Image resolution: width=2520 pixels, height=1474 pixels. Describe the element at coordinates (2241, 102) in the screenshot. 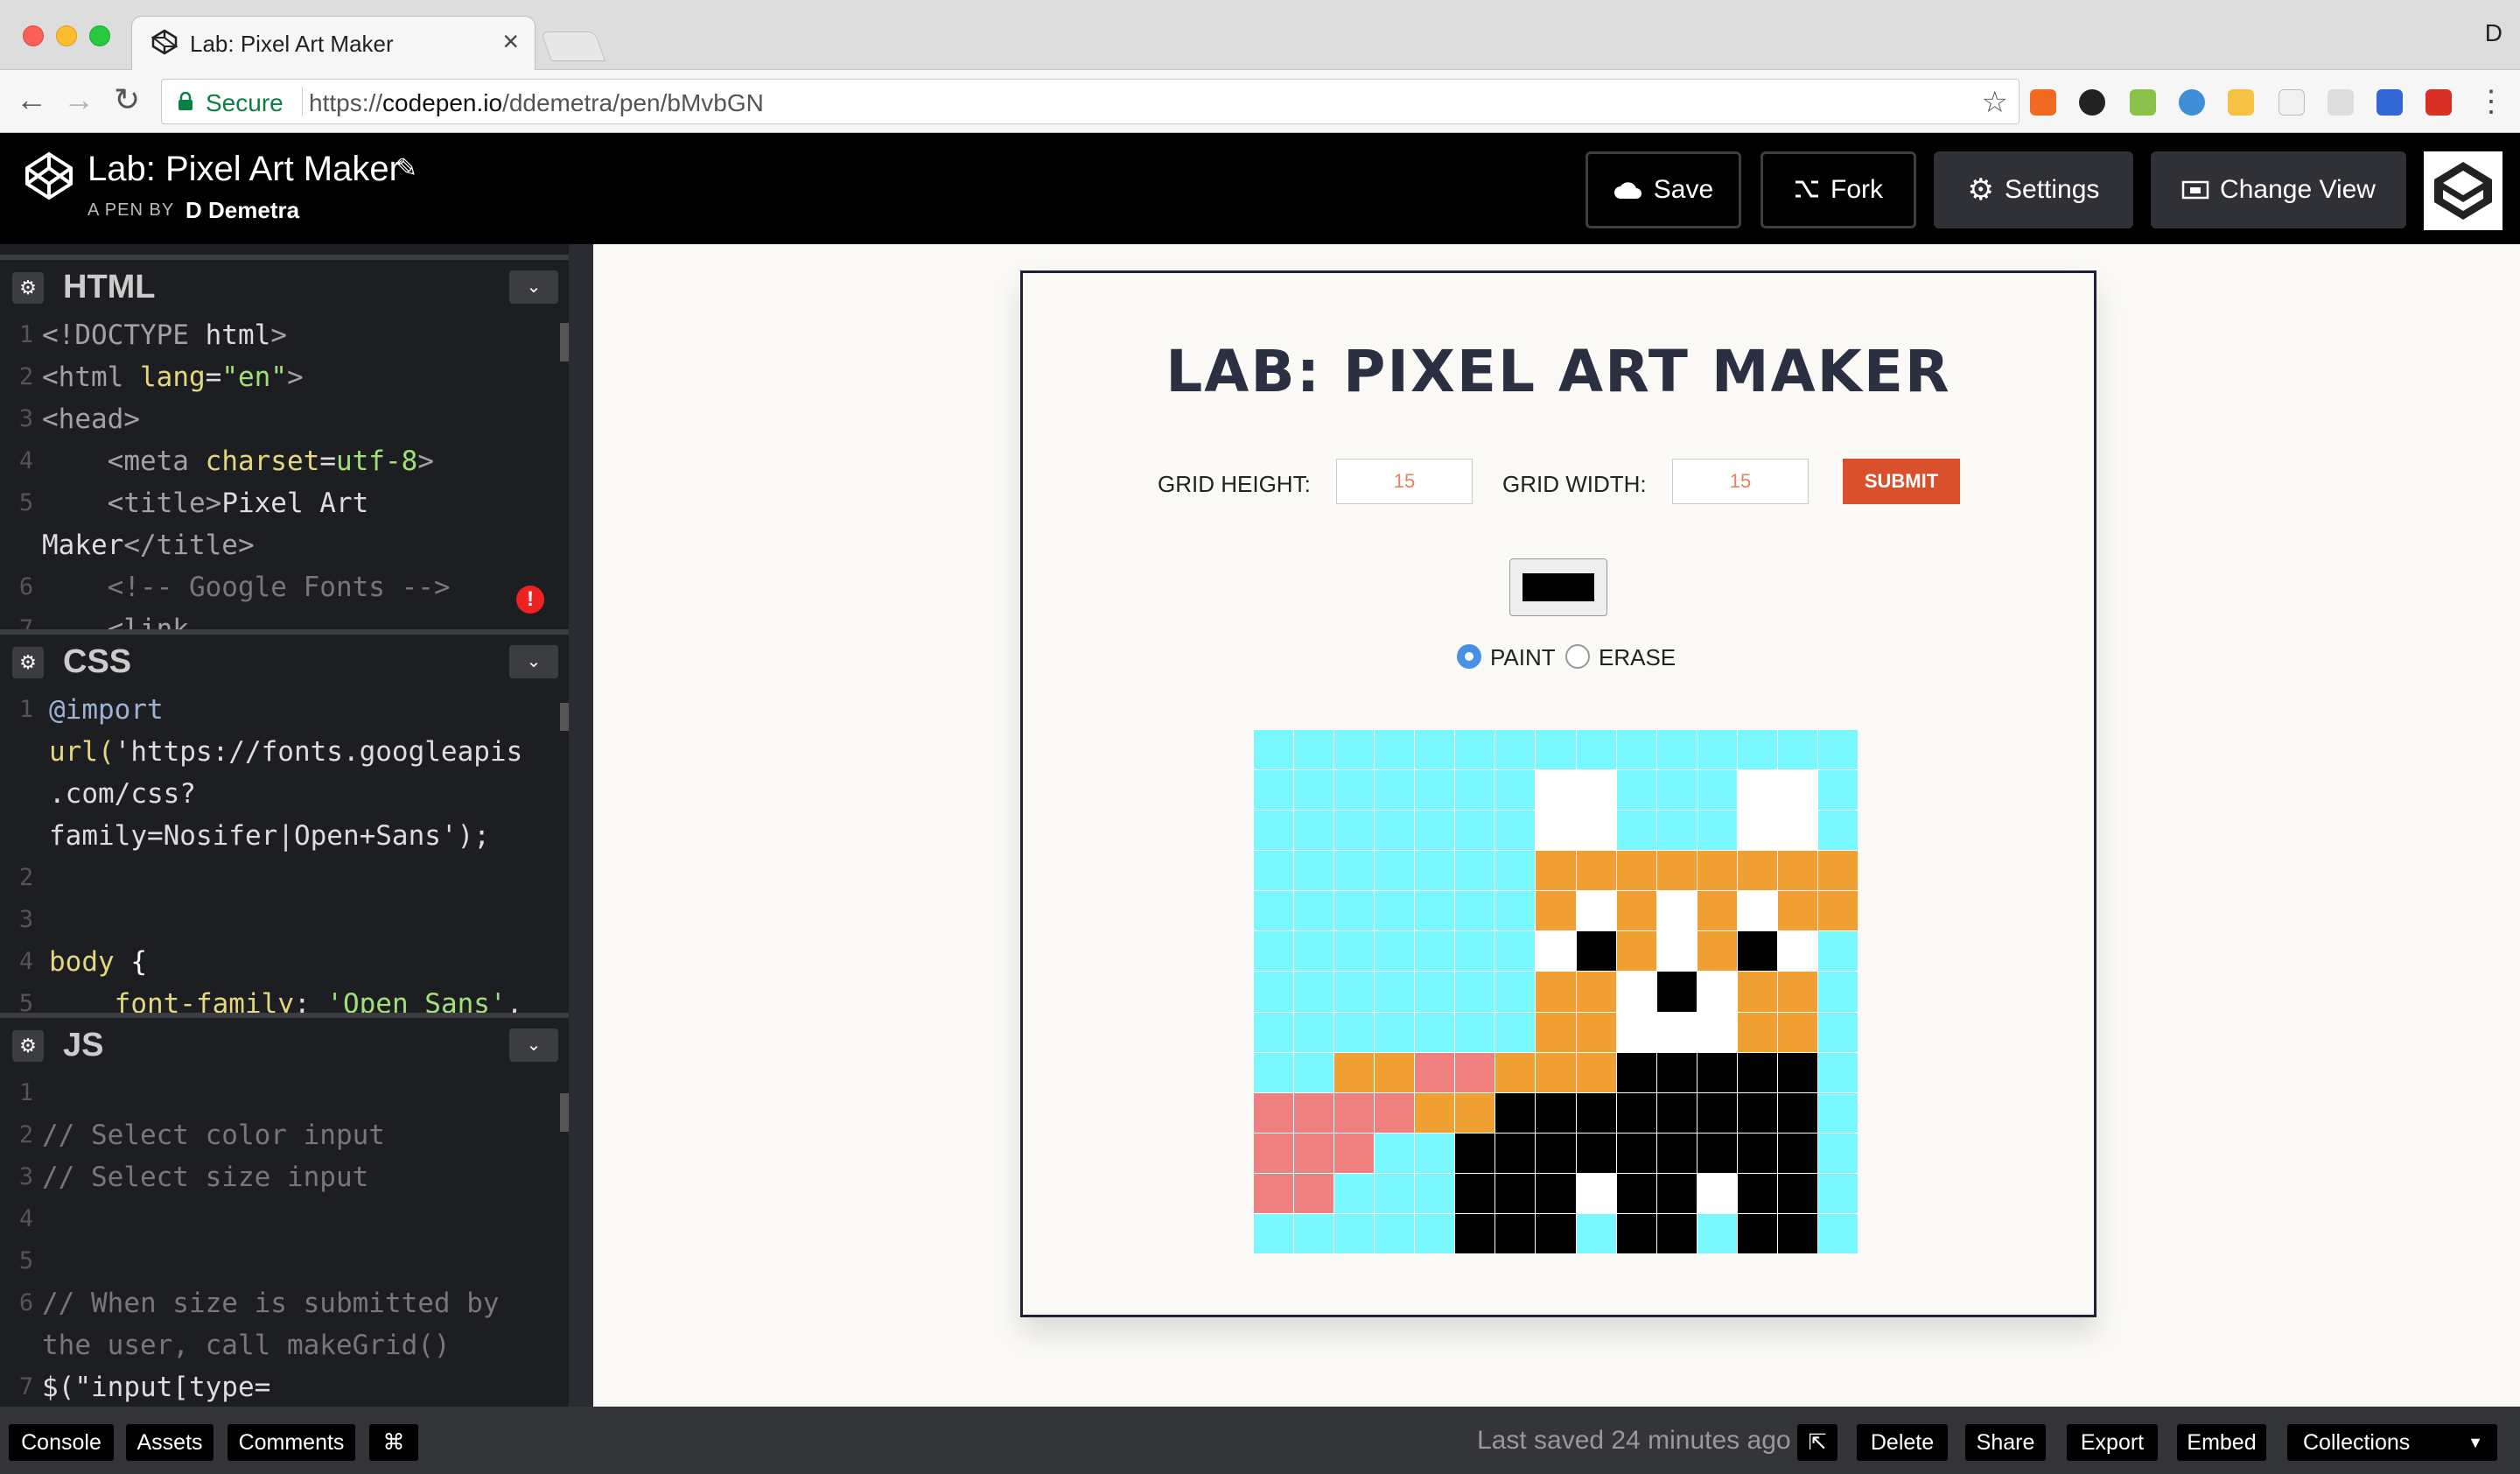

I see `extension-pencil-icon` at that location.